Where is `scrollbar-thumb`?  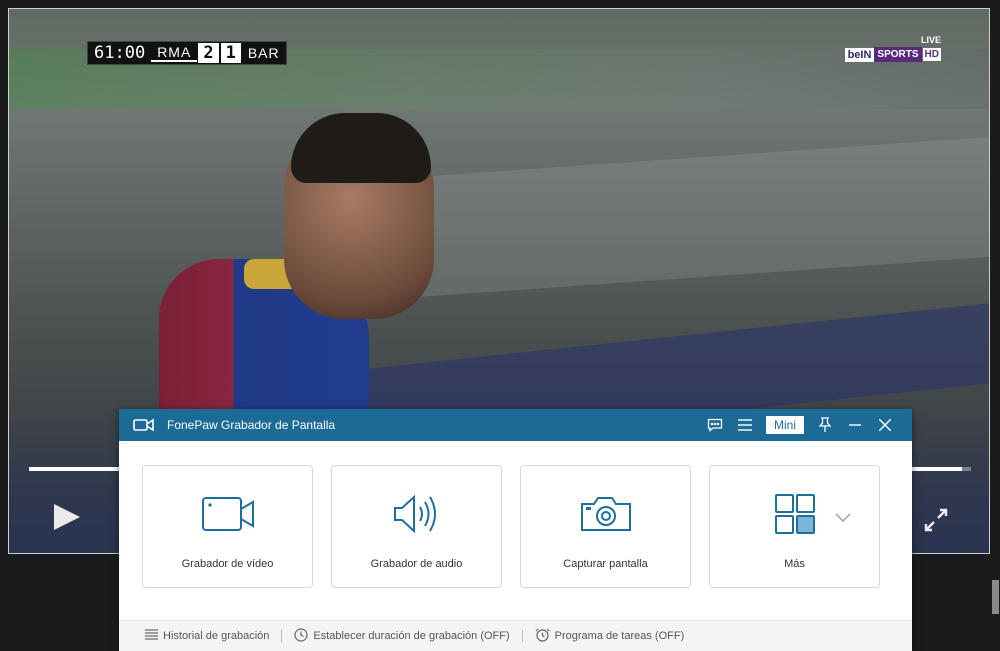
scrollbar-thumb is located at coordinates (995, 597).